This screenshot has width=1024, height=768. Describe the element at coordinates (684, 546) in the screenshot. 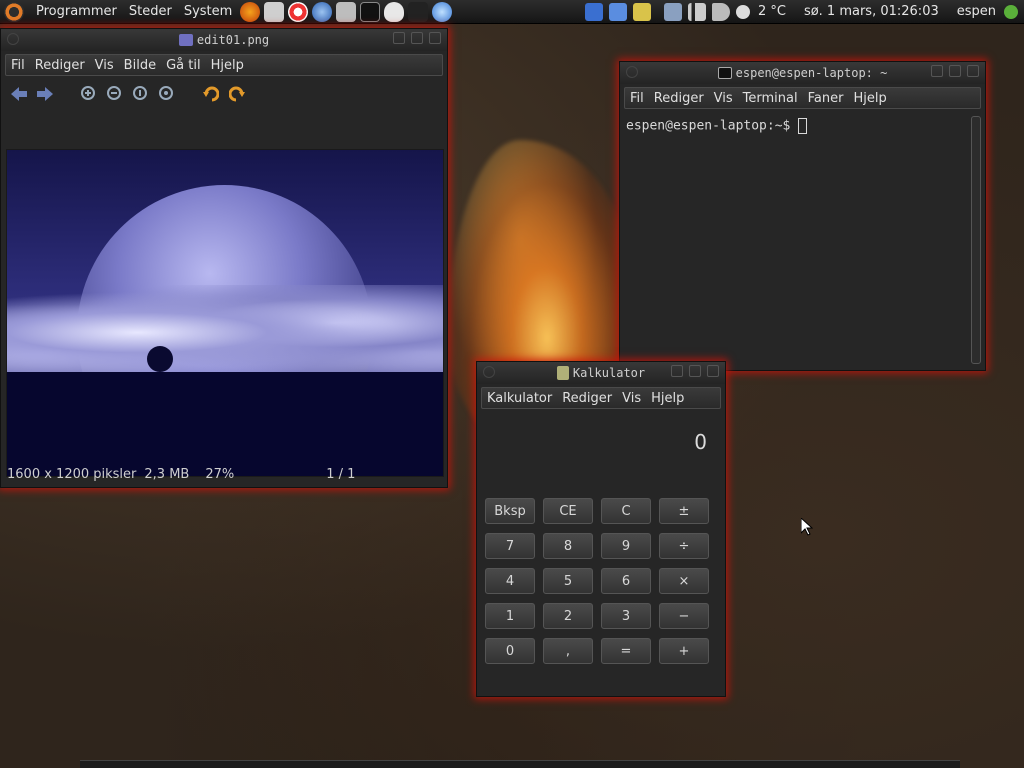

I see `key-divide: ÷` at that location.